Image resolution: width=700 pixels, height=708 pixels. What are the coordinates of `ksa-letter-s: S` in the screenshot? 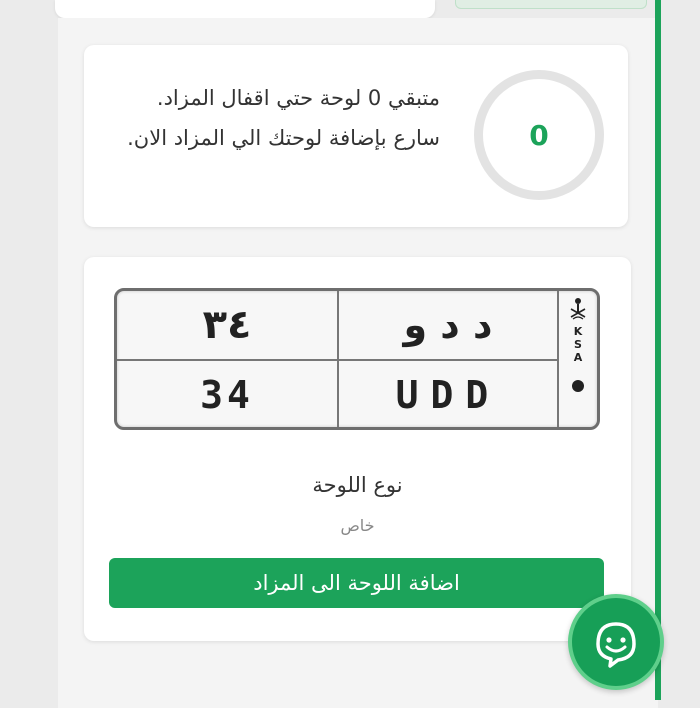 It's located at (578, 344).